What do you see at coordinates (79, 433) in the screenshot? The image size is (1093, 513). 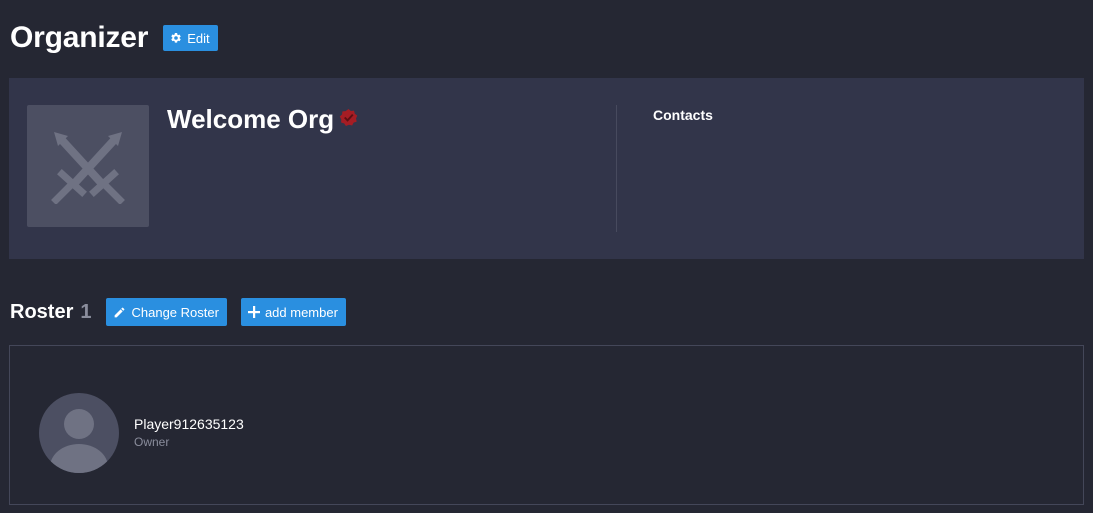 I see `user-avatar-icon` at bounding box center [79, 433].